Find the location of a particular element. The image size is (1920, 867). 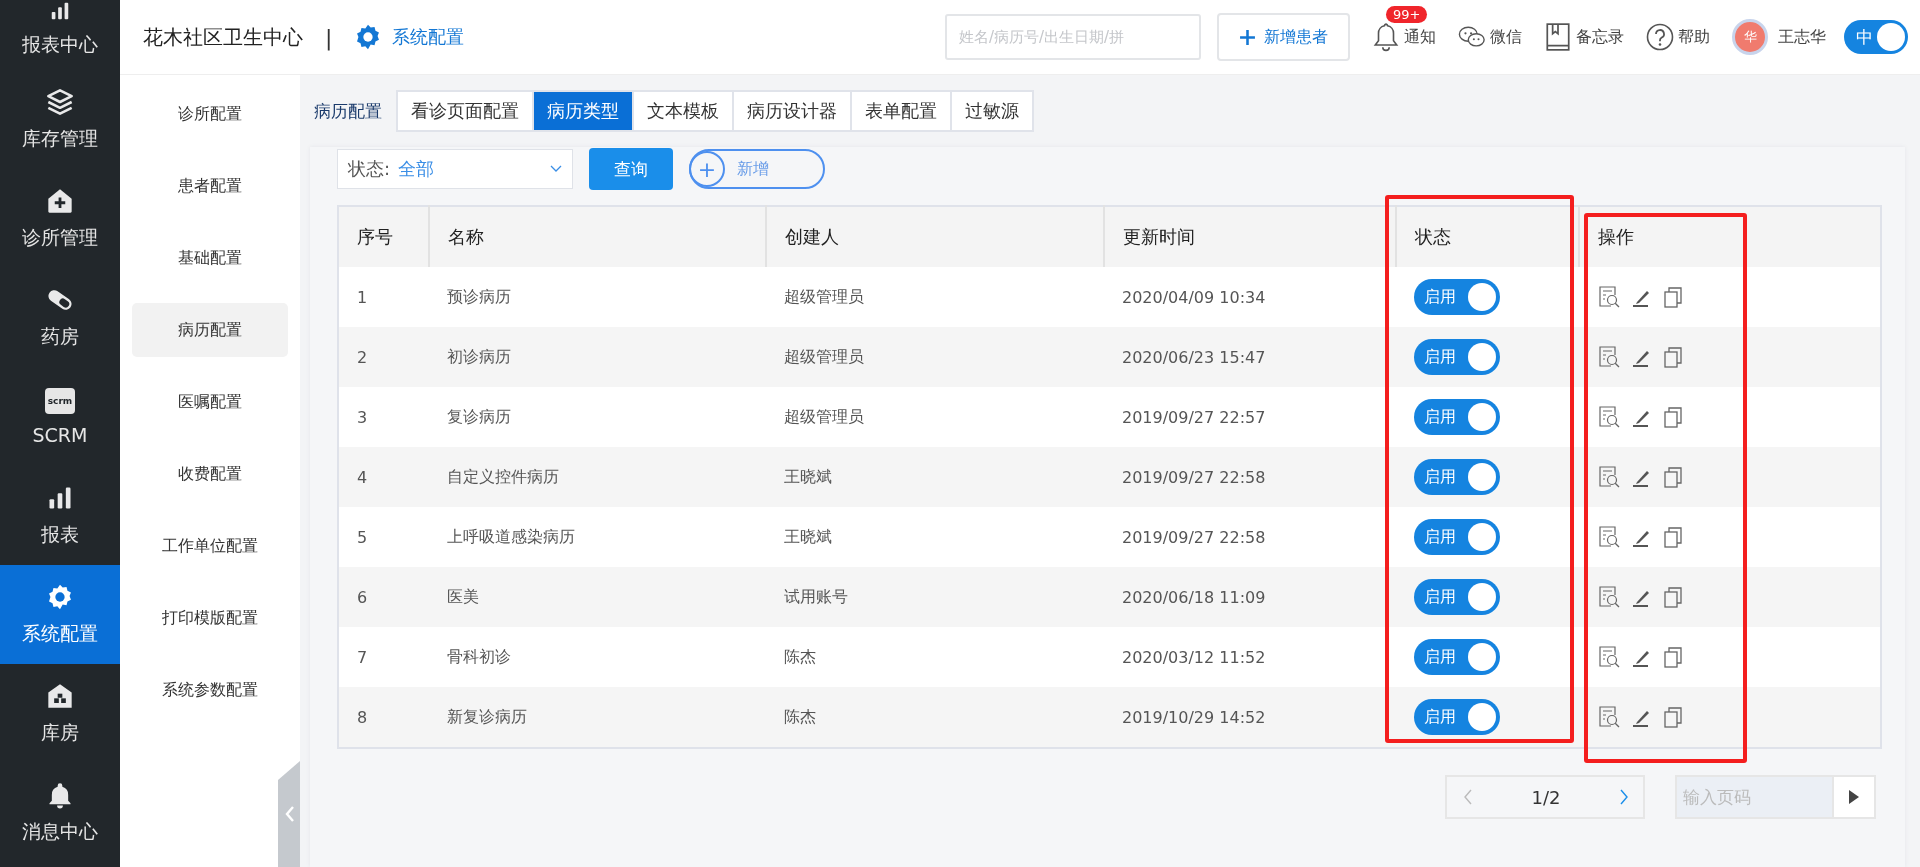

settings-menu-item: 基础配置 is located at coordinates (210, 258).